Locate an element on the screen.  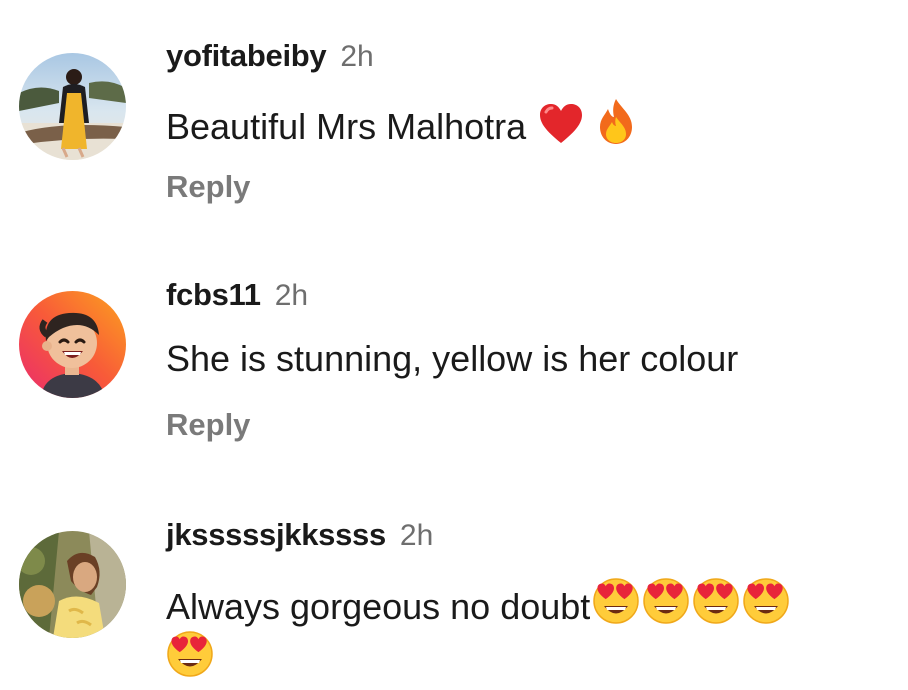
comment-text-content: She is stunning, yellow is her colour is located at coordinates (452, 358).